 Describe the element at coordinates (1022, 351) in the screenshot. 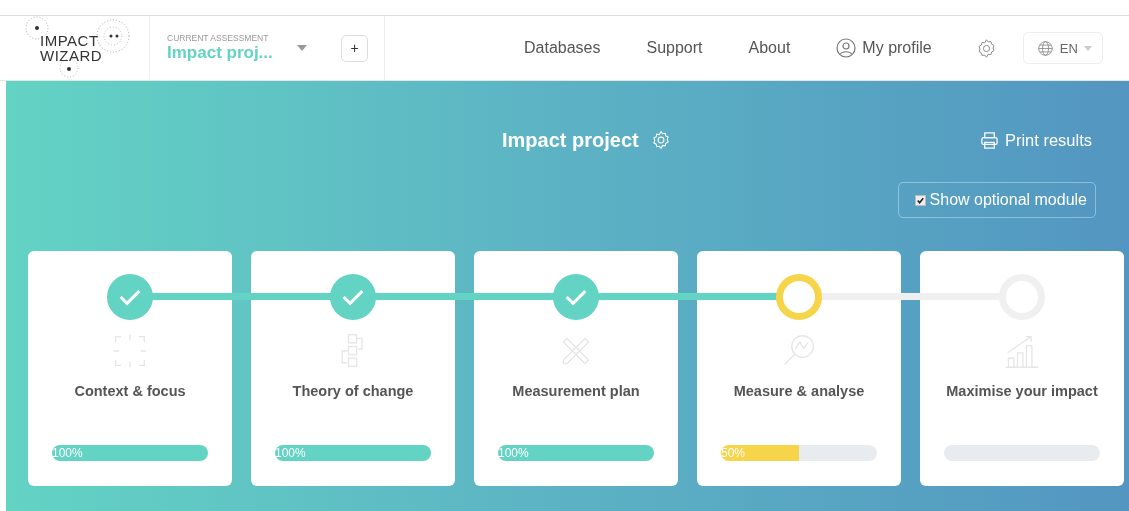

I see `bar-chart-icon` at that location.